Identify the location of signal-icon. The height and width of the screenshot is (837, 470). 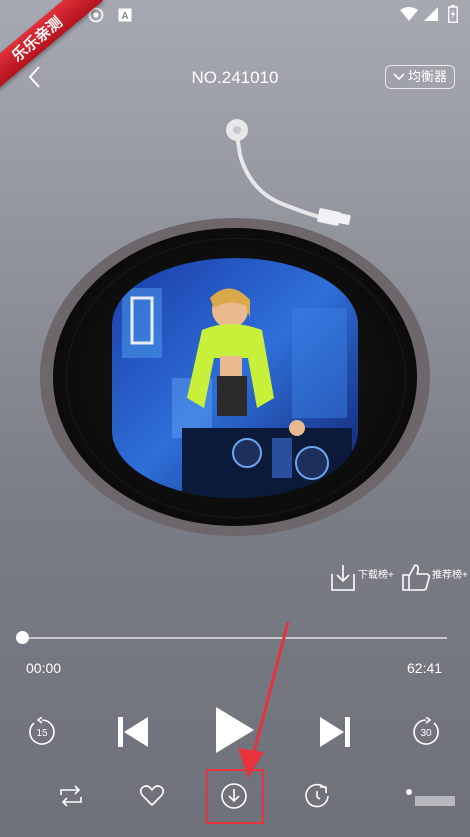
(431, 14).